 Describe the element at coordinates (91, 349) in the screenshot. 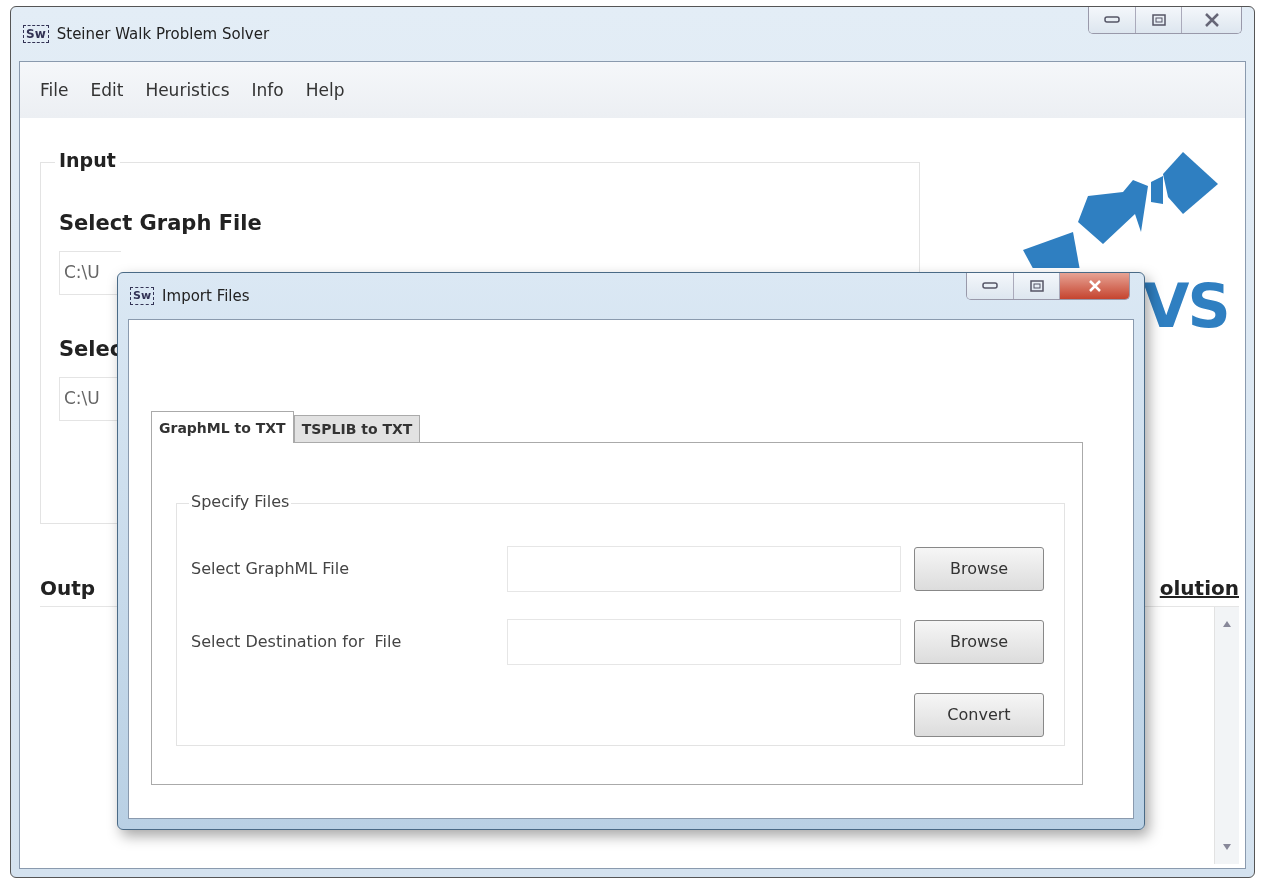

I see `field-label: Selec` at that location.